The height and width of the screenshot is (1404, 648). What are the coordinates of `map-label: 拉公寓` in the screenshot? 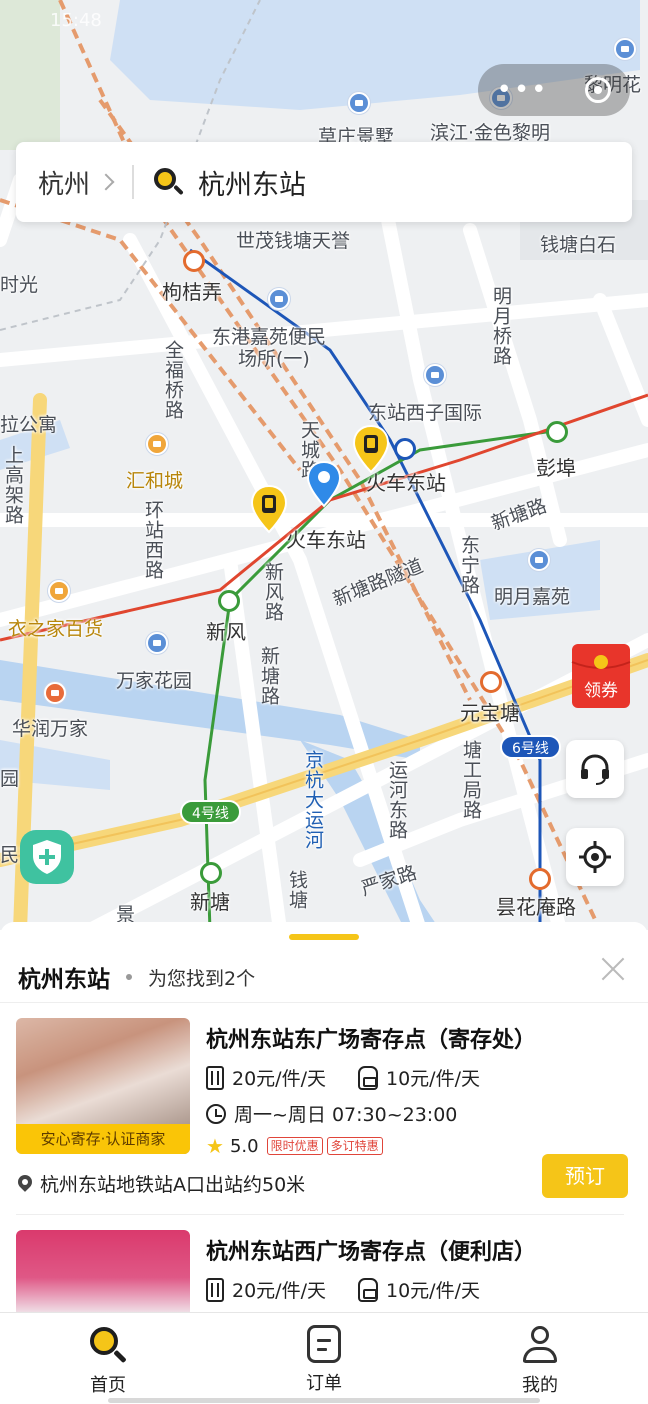 It's located at (29, 425).